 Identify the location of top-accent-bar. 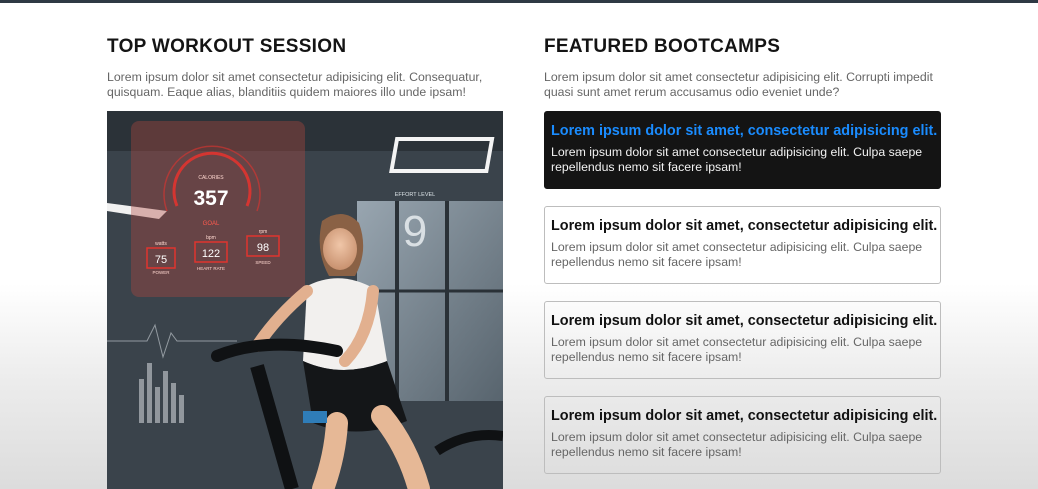
(519, 1).